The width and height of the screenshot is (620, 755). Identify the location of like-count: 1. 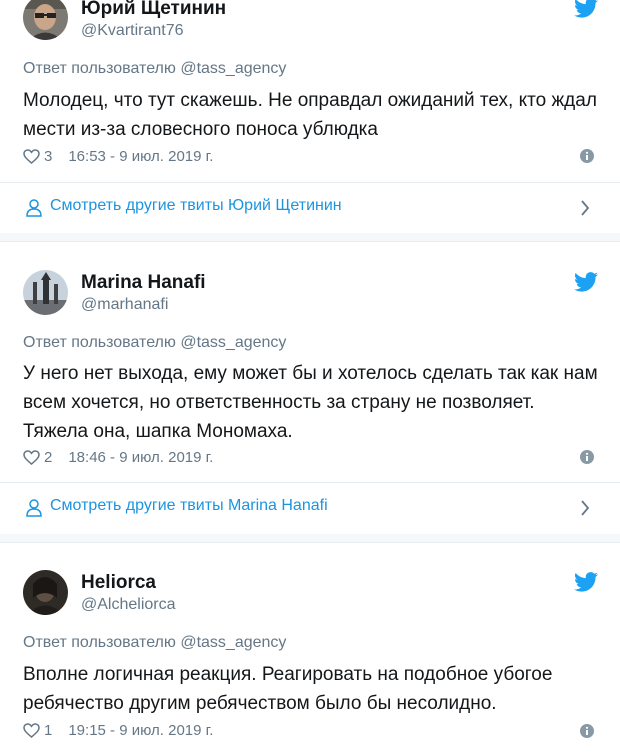
(48, 730).